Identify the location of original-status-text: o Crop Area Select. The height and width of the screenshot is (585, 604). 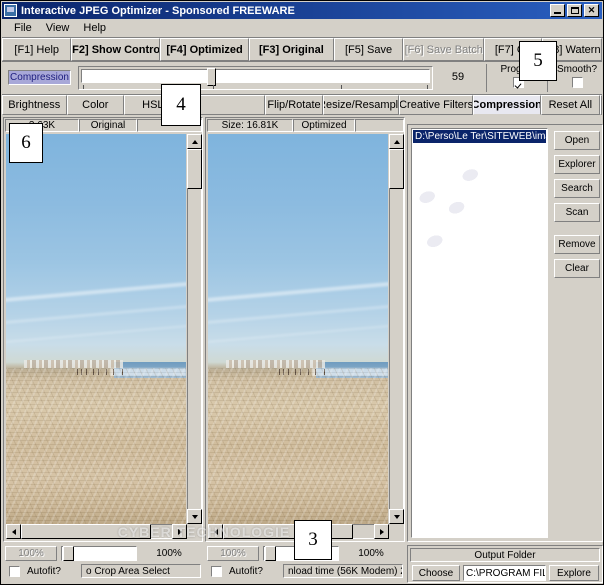
(141, 571).